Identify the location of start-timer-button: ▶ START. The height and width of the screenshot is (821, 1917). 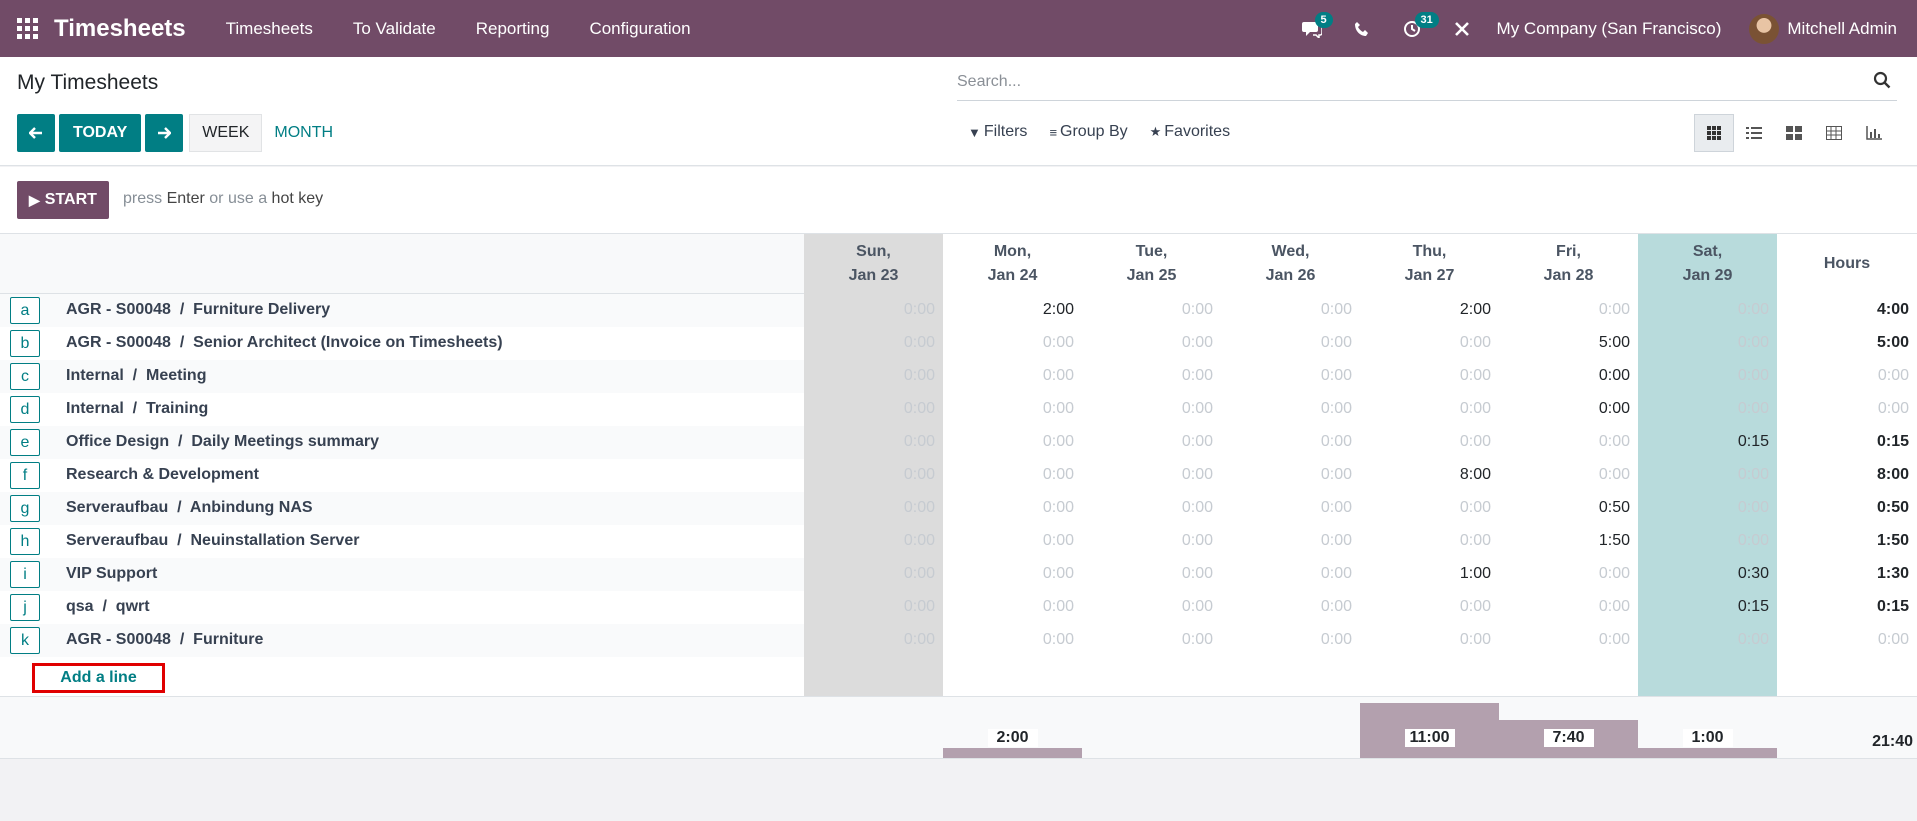
(63, 200).